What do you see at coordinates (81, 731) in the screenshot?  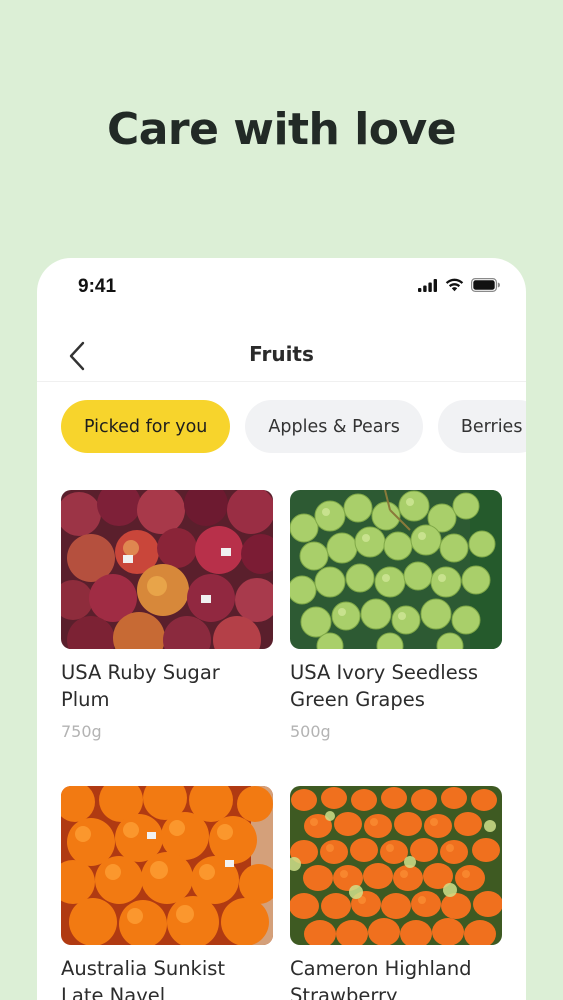 I see `product-weight: 750g` at bounding box center [81, 731].